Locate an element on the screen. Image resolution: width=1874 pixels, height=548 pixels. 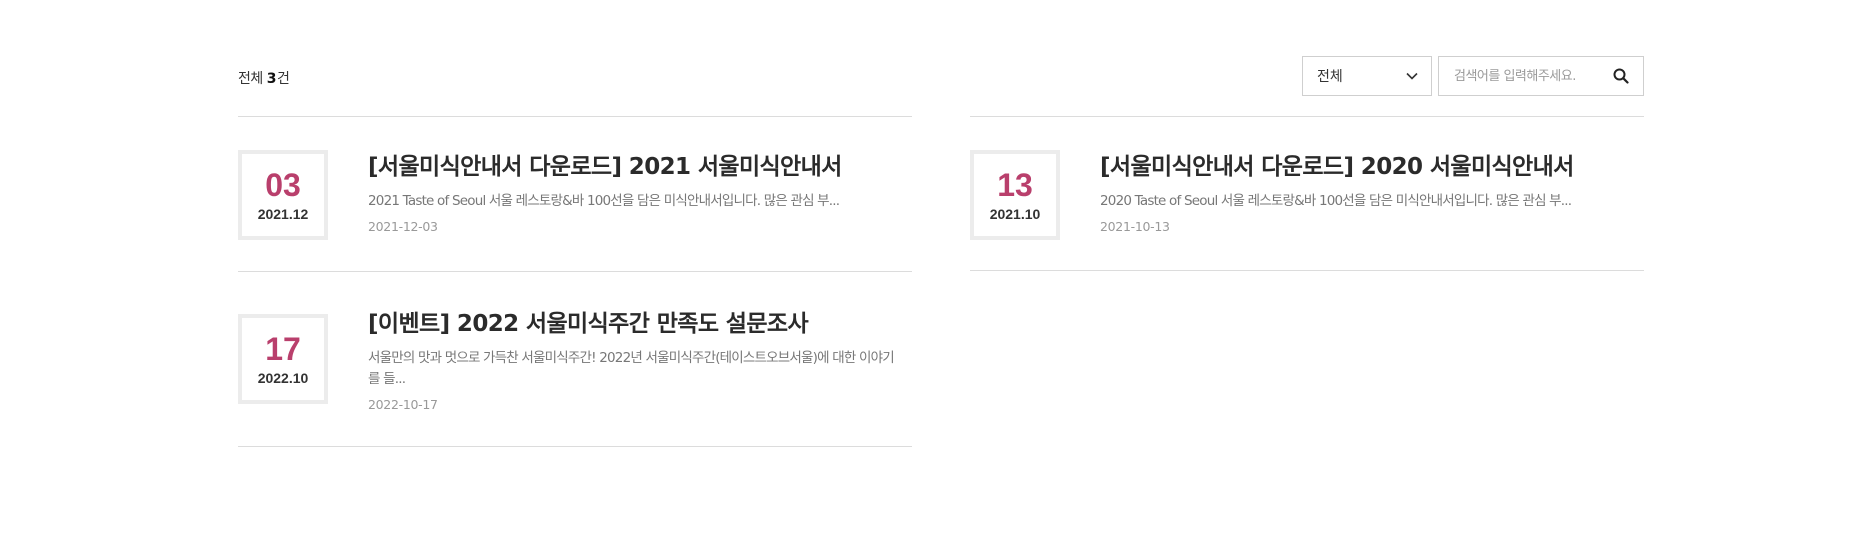
result-count-prefix: 전체 is located at coordinates (250, 79).